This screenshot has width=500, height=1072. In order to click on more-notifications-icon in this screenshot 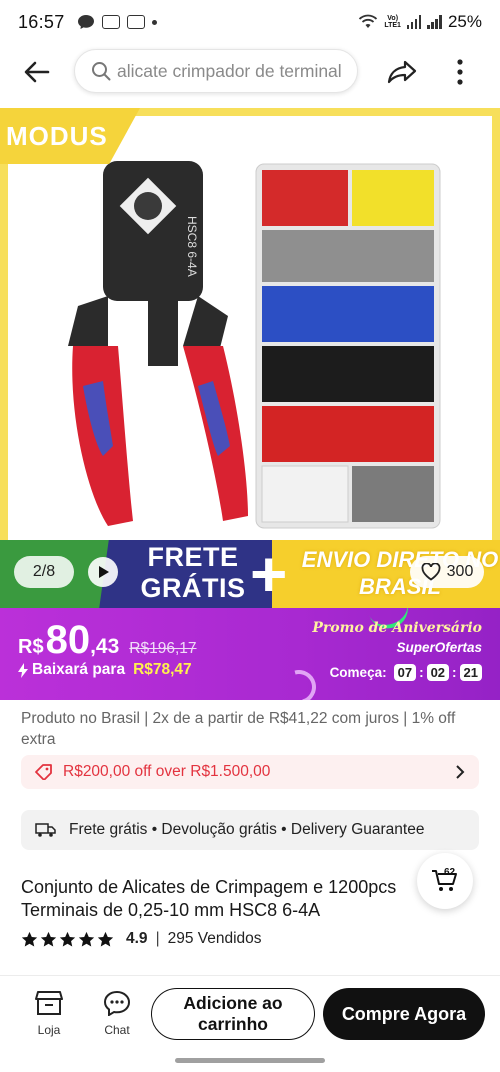, I will do `click(154, 22)`.